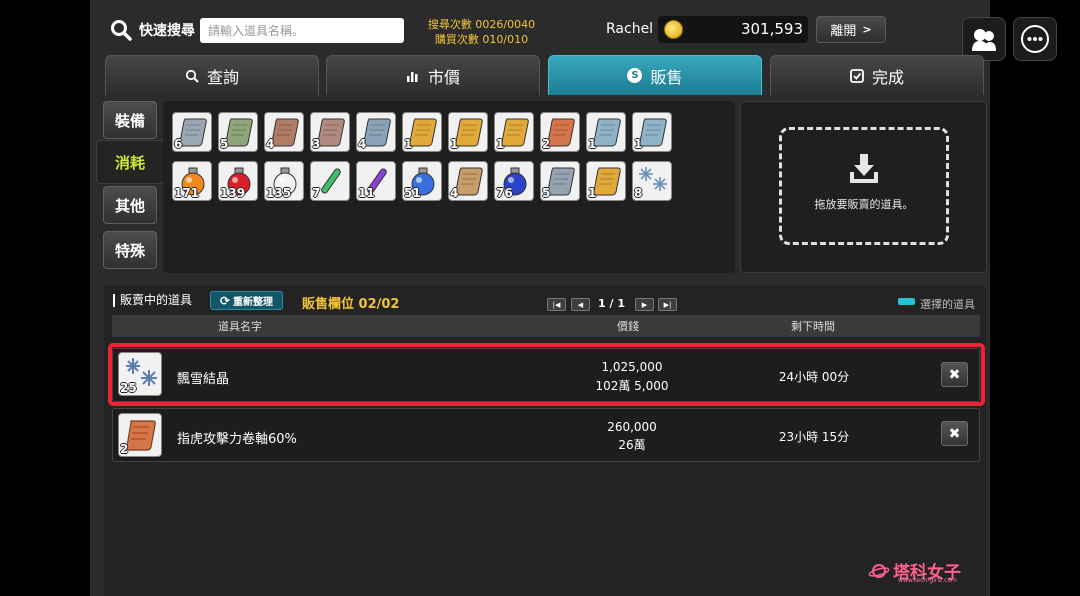 The image size is (1080, 596). What do you see at coordinates (927, 580) in the screenshot?
I see `watermark-url: www.tech-girlz.com` at bounding box center [927, 580].